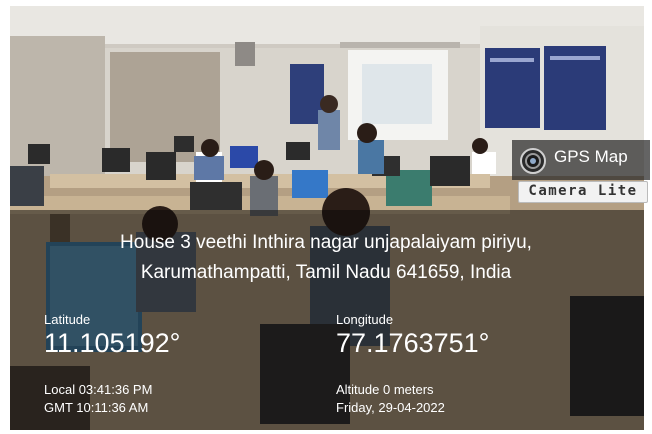 Image resolution: width=652 pixels, height=434 pixels. What do you see at coordinates (591, 156) in the screenshot?
I see `app-name: GPS Map` at bounding box center [591, 156].